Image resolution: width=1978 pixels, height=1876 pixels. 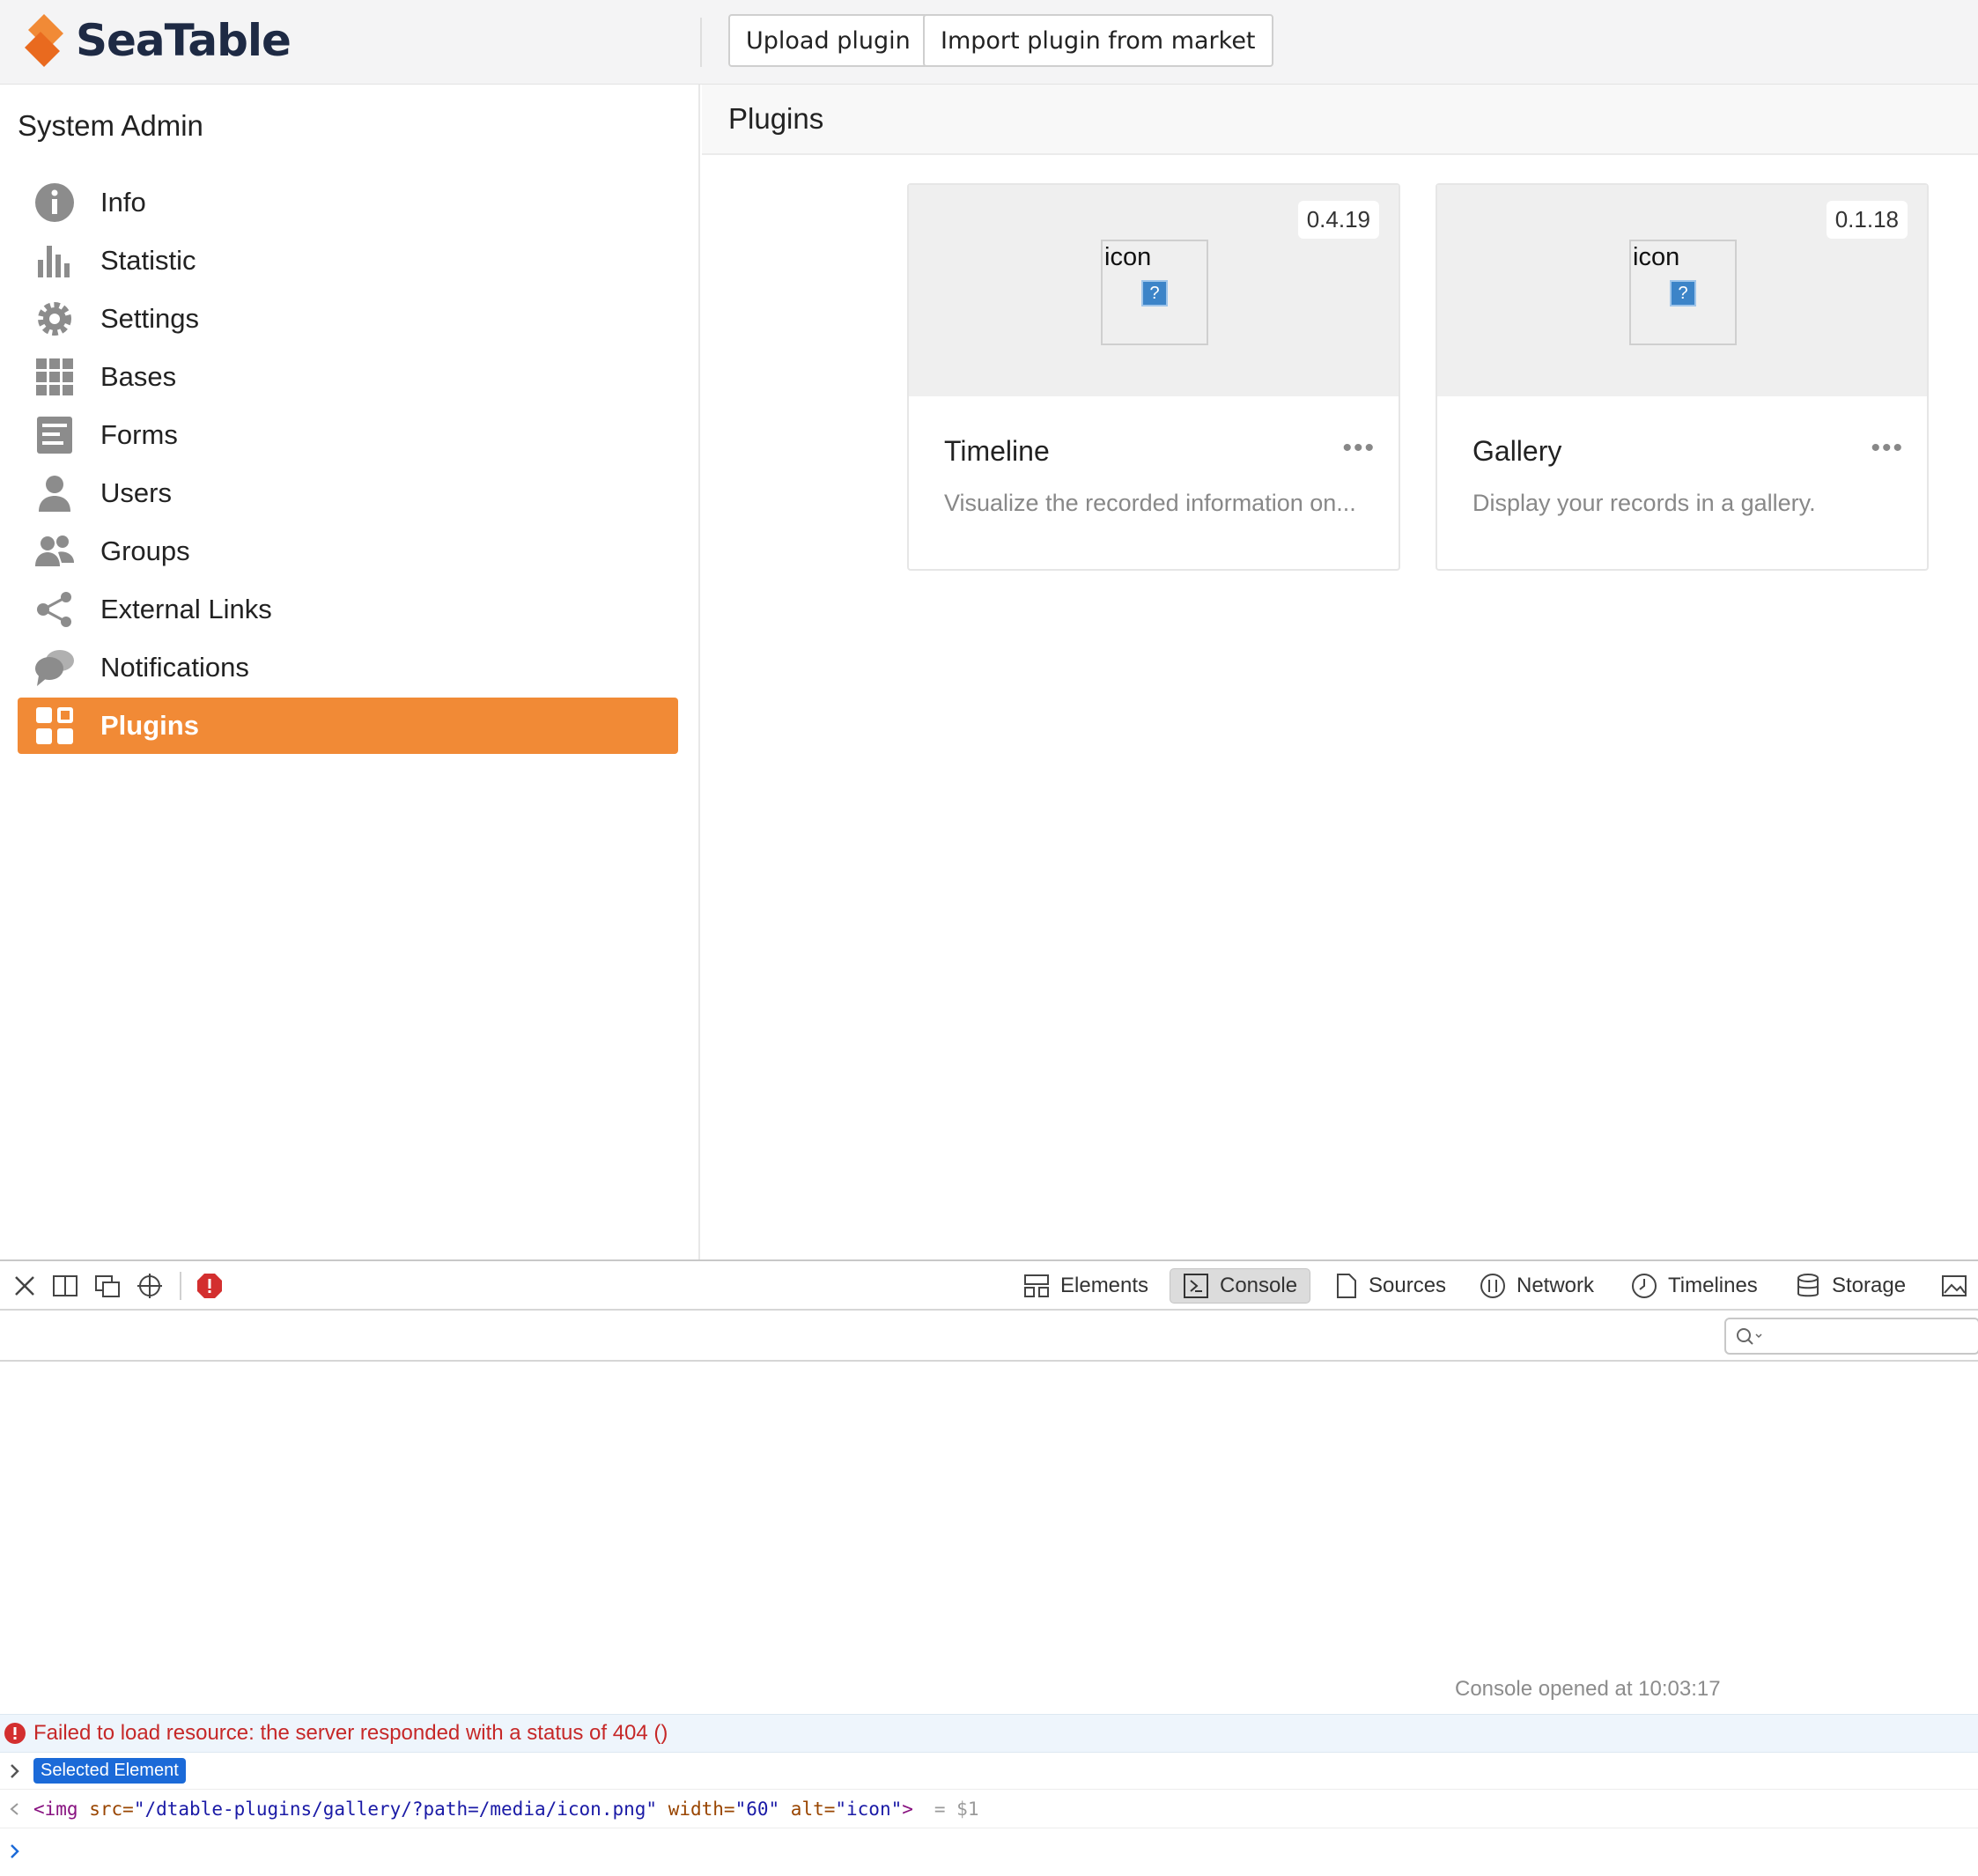 I want to click on form-icon, so click(x=54, y=435).